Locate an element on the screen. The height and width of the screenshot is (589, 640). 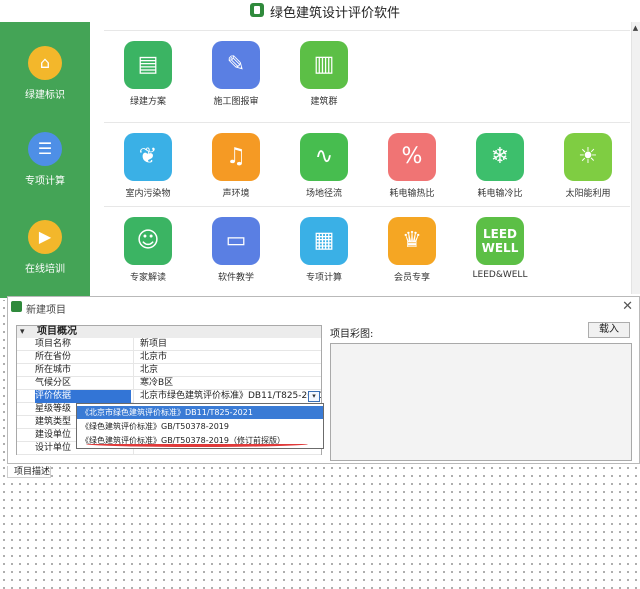
property-row: 所在省份 北京市 is located at coordinates (169, 357).